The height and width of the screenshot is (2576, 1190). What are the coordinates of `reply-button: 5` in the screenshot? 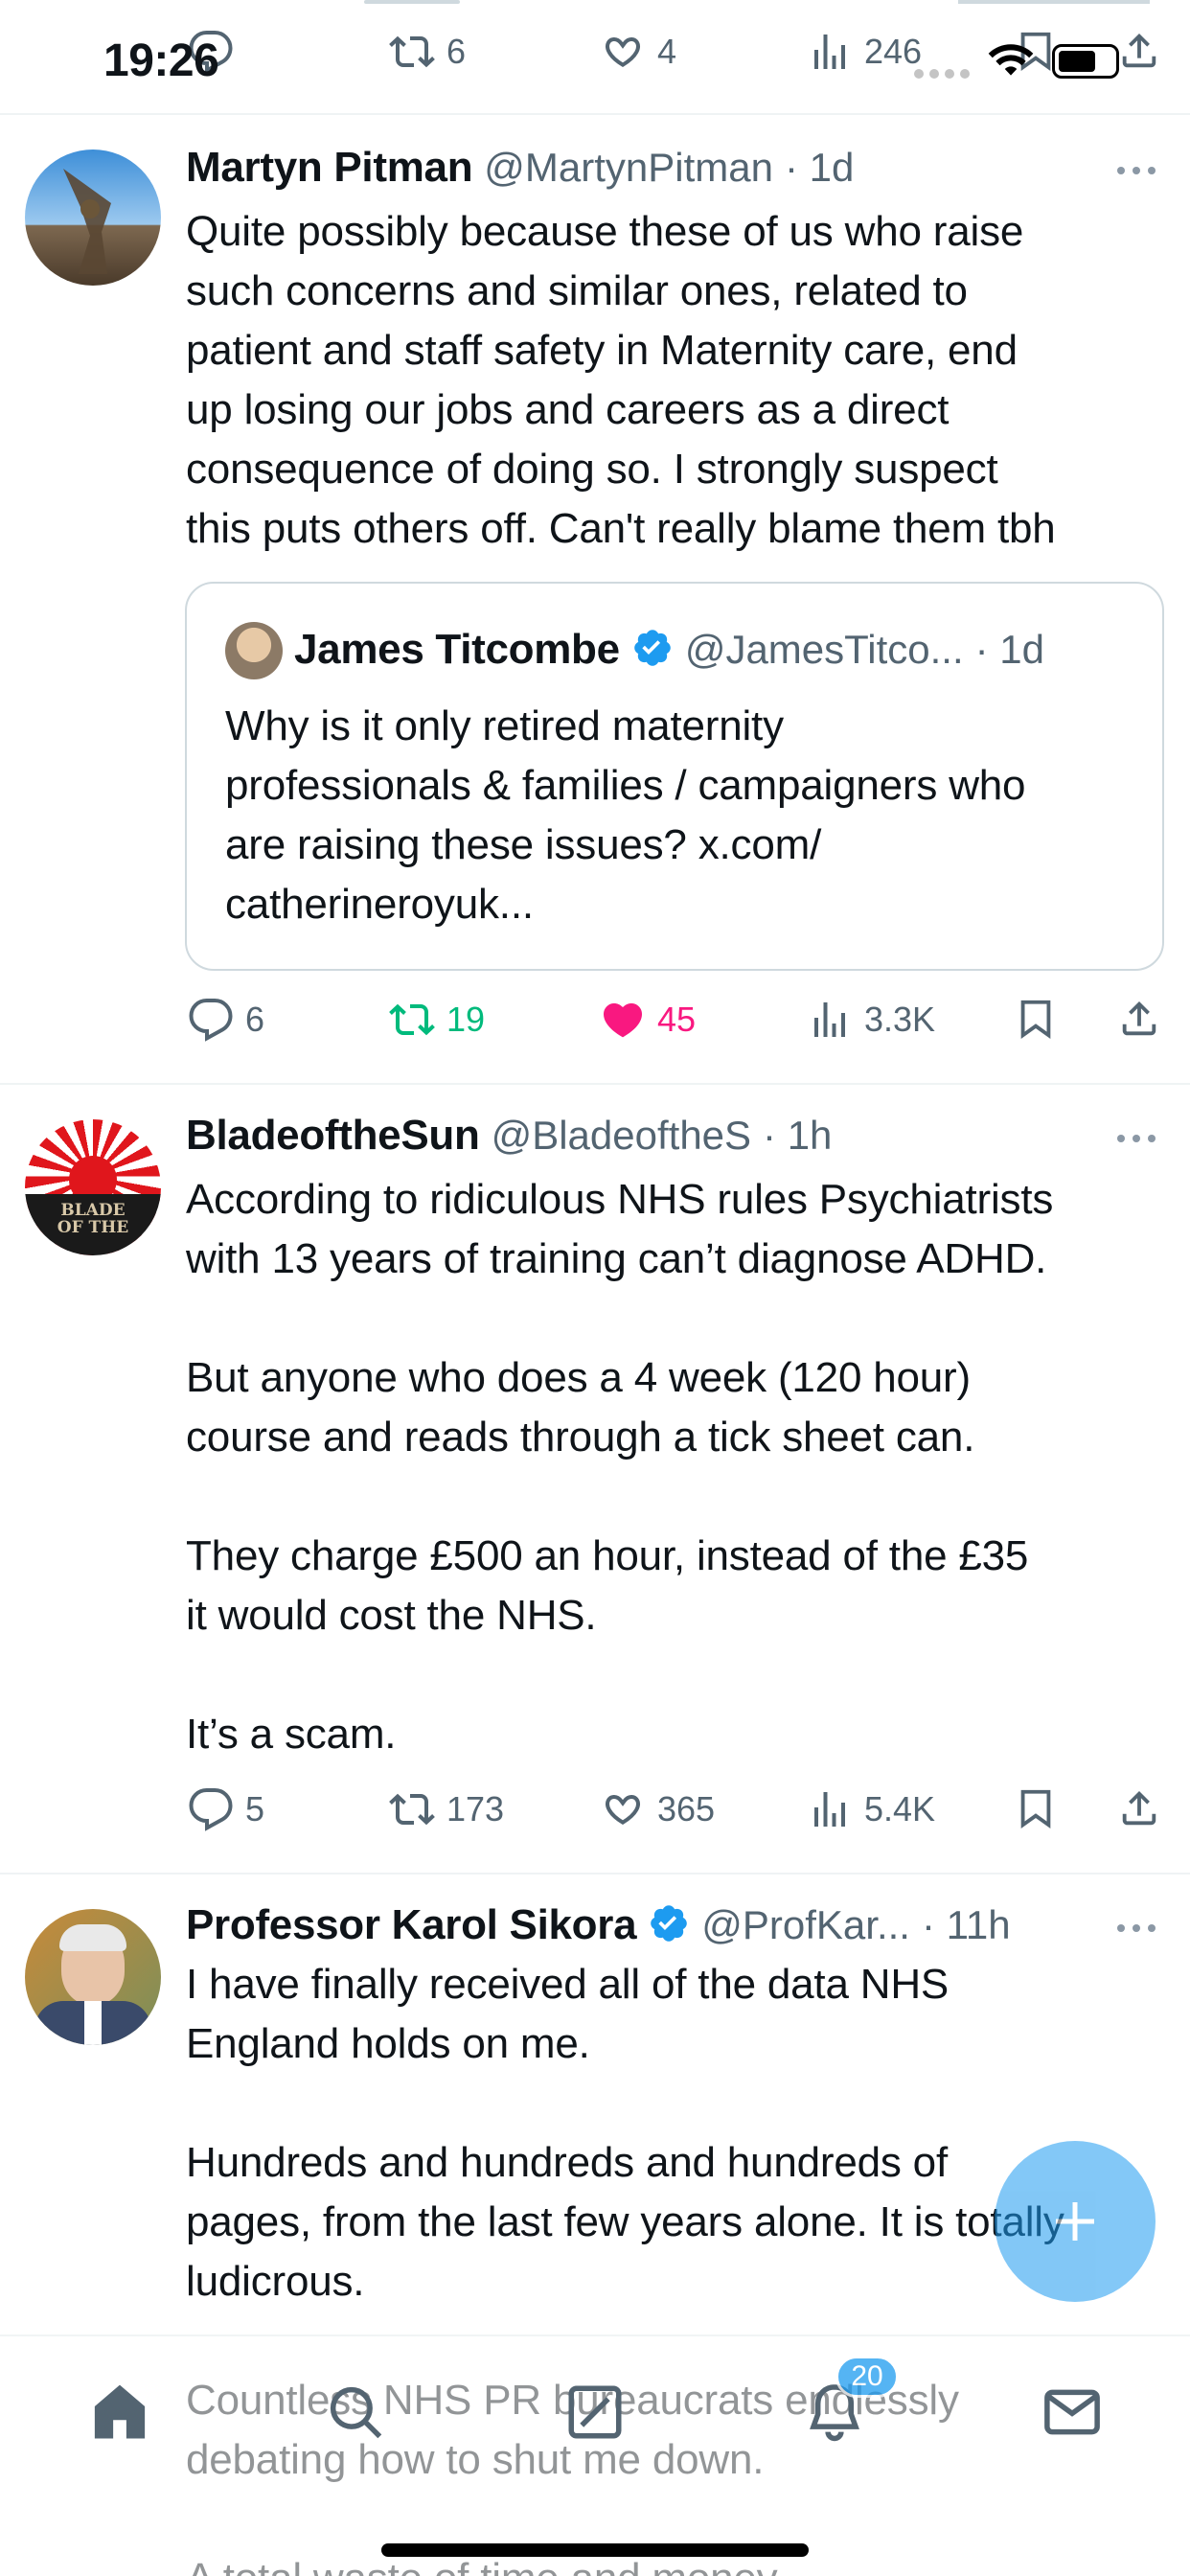 It's located at (226, 1809).